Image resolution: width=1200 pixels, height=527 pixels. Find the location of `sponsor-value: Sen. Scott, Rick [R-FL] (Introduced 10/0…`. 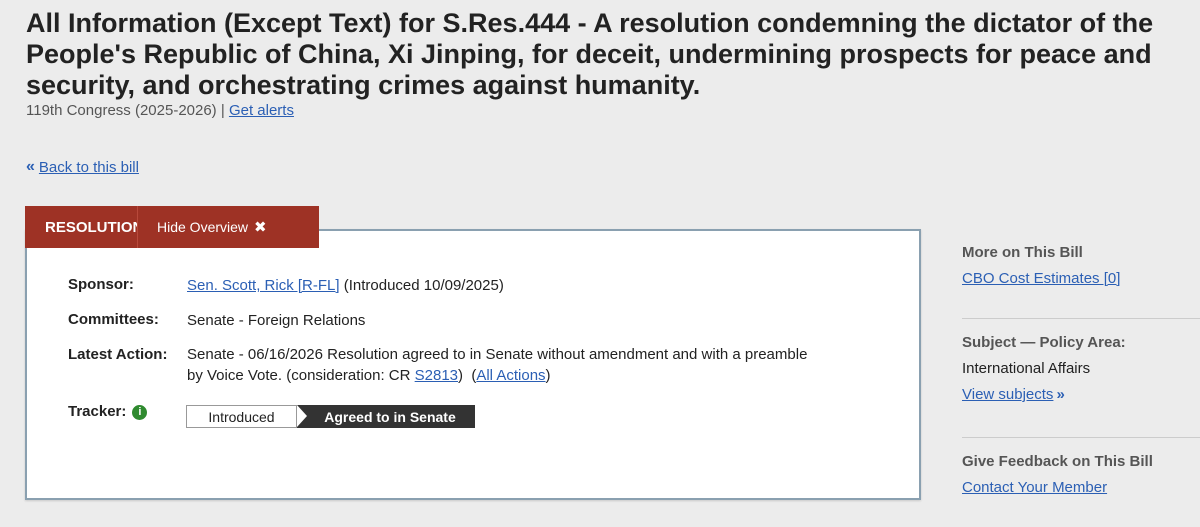

sponsor-value: Sen. Scott, Rick [R-FL] (Introduced 10/0… is located at coordinates (345, 285).